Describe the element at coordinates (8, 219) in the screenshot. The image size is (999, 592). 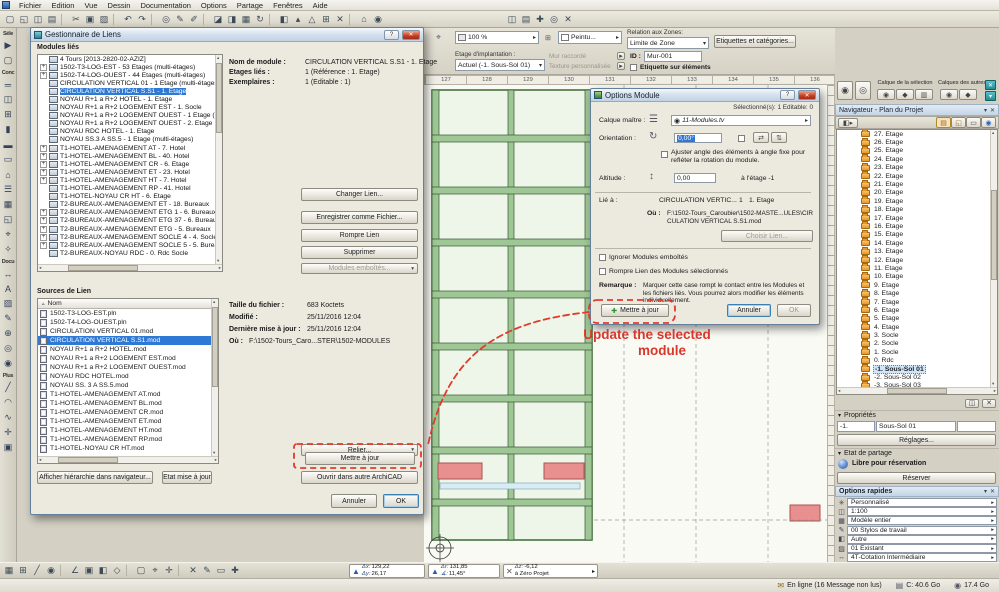
I see `zone-tool-icon: ◱` at that location.